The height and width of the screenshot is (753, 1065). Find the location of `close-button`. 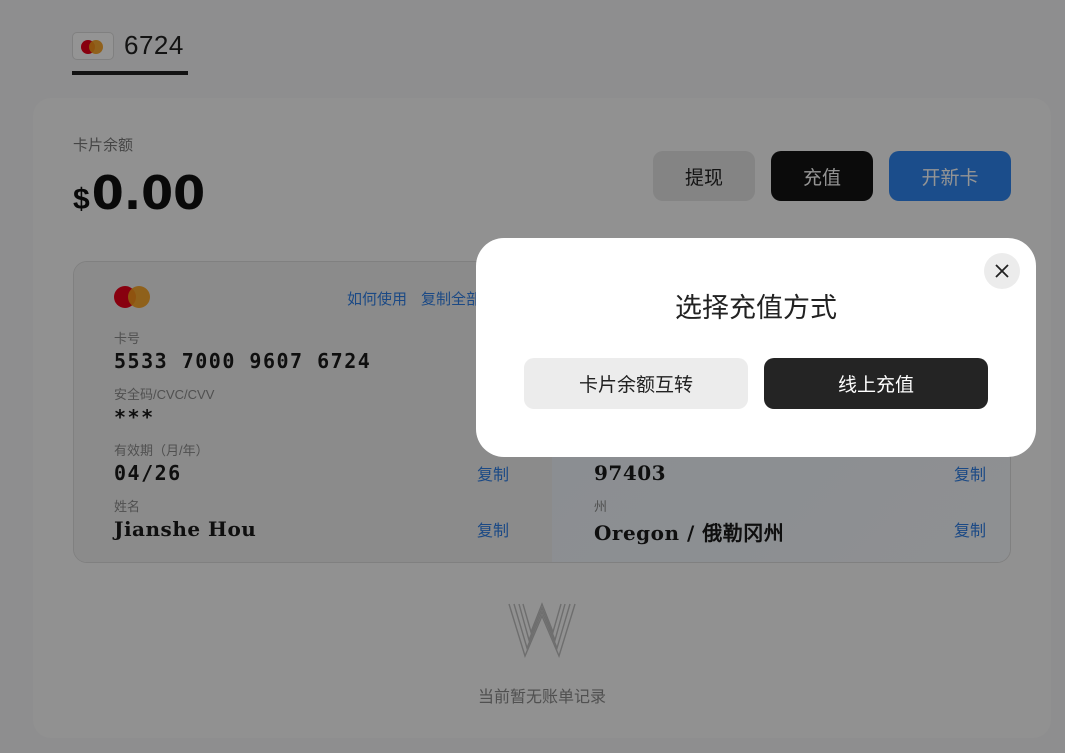

close-button is located at coordinates (1002, 271).